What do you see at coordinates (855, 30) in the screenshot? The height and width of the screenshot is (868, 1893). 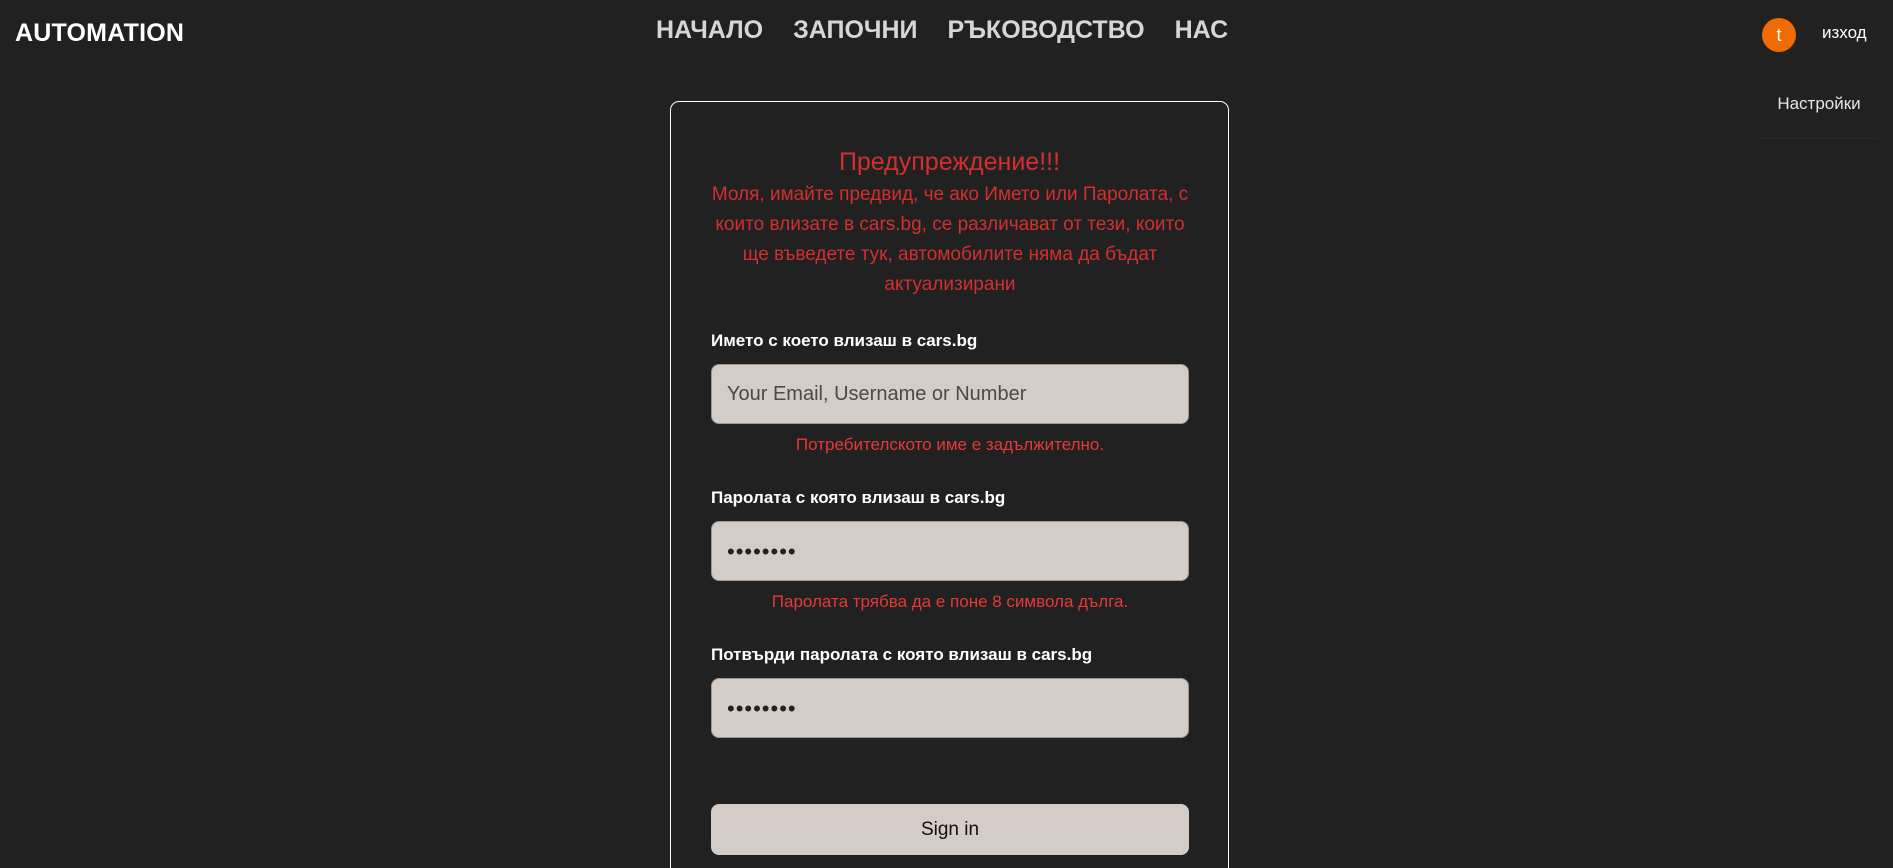 I see `nav-item-start: ЗАПОЧНИ` at bounding box center [855, 30].